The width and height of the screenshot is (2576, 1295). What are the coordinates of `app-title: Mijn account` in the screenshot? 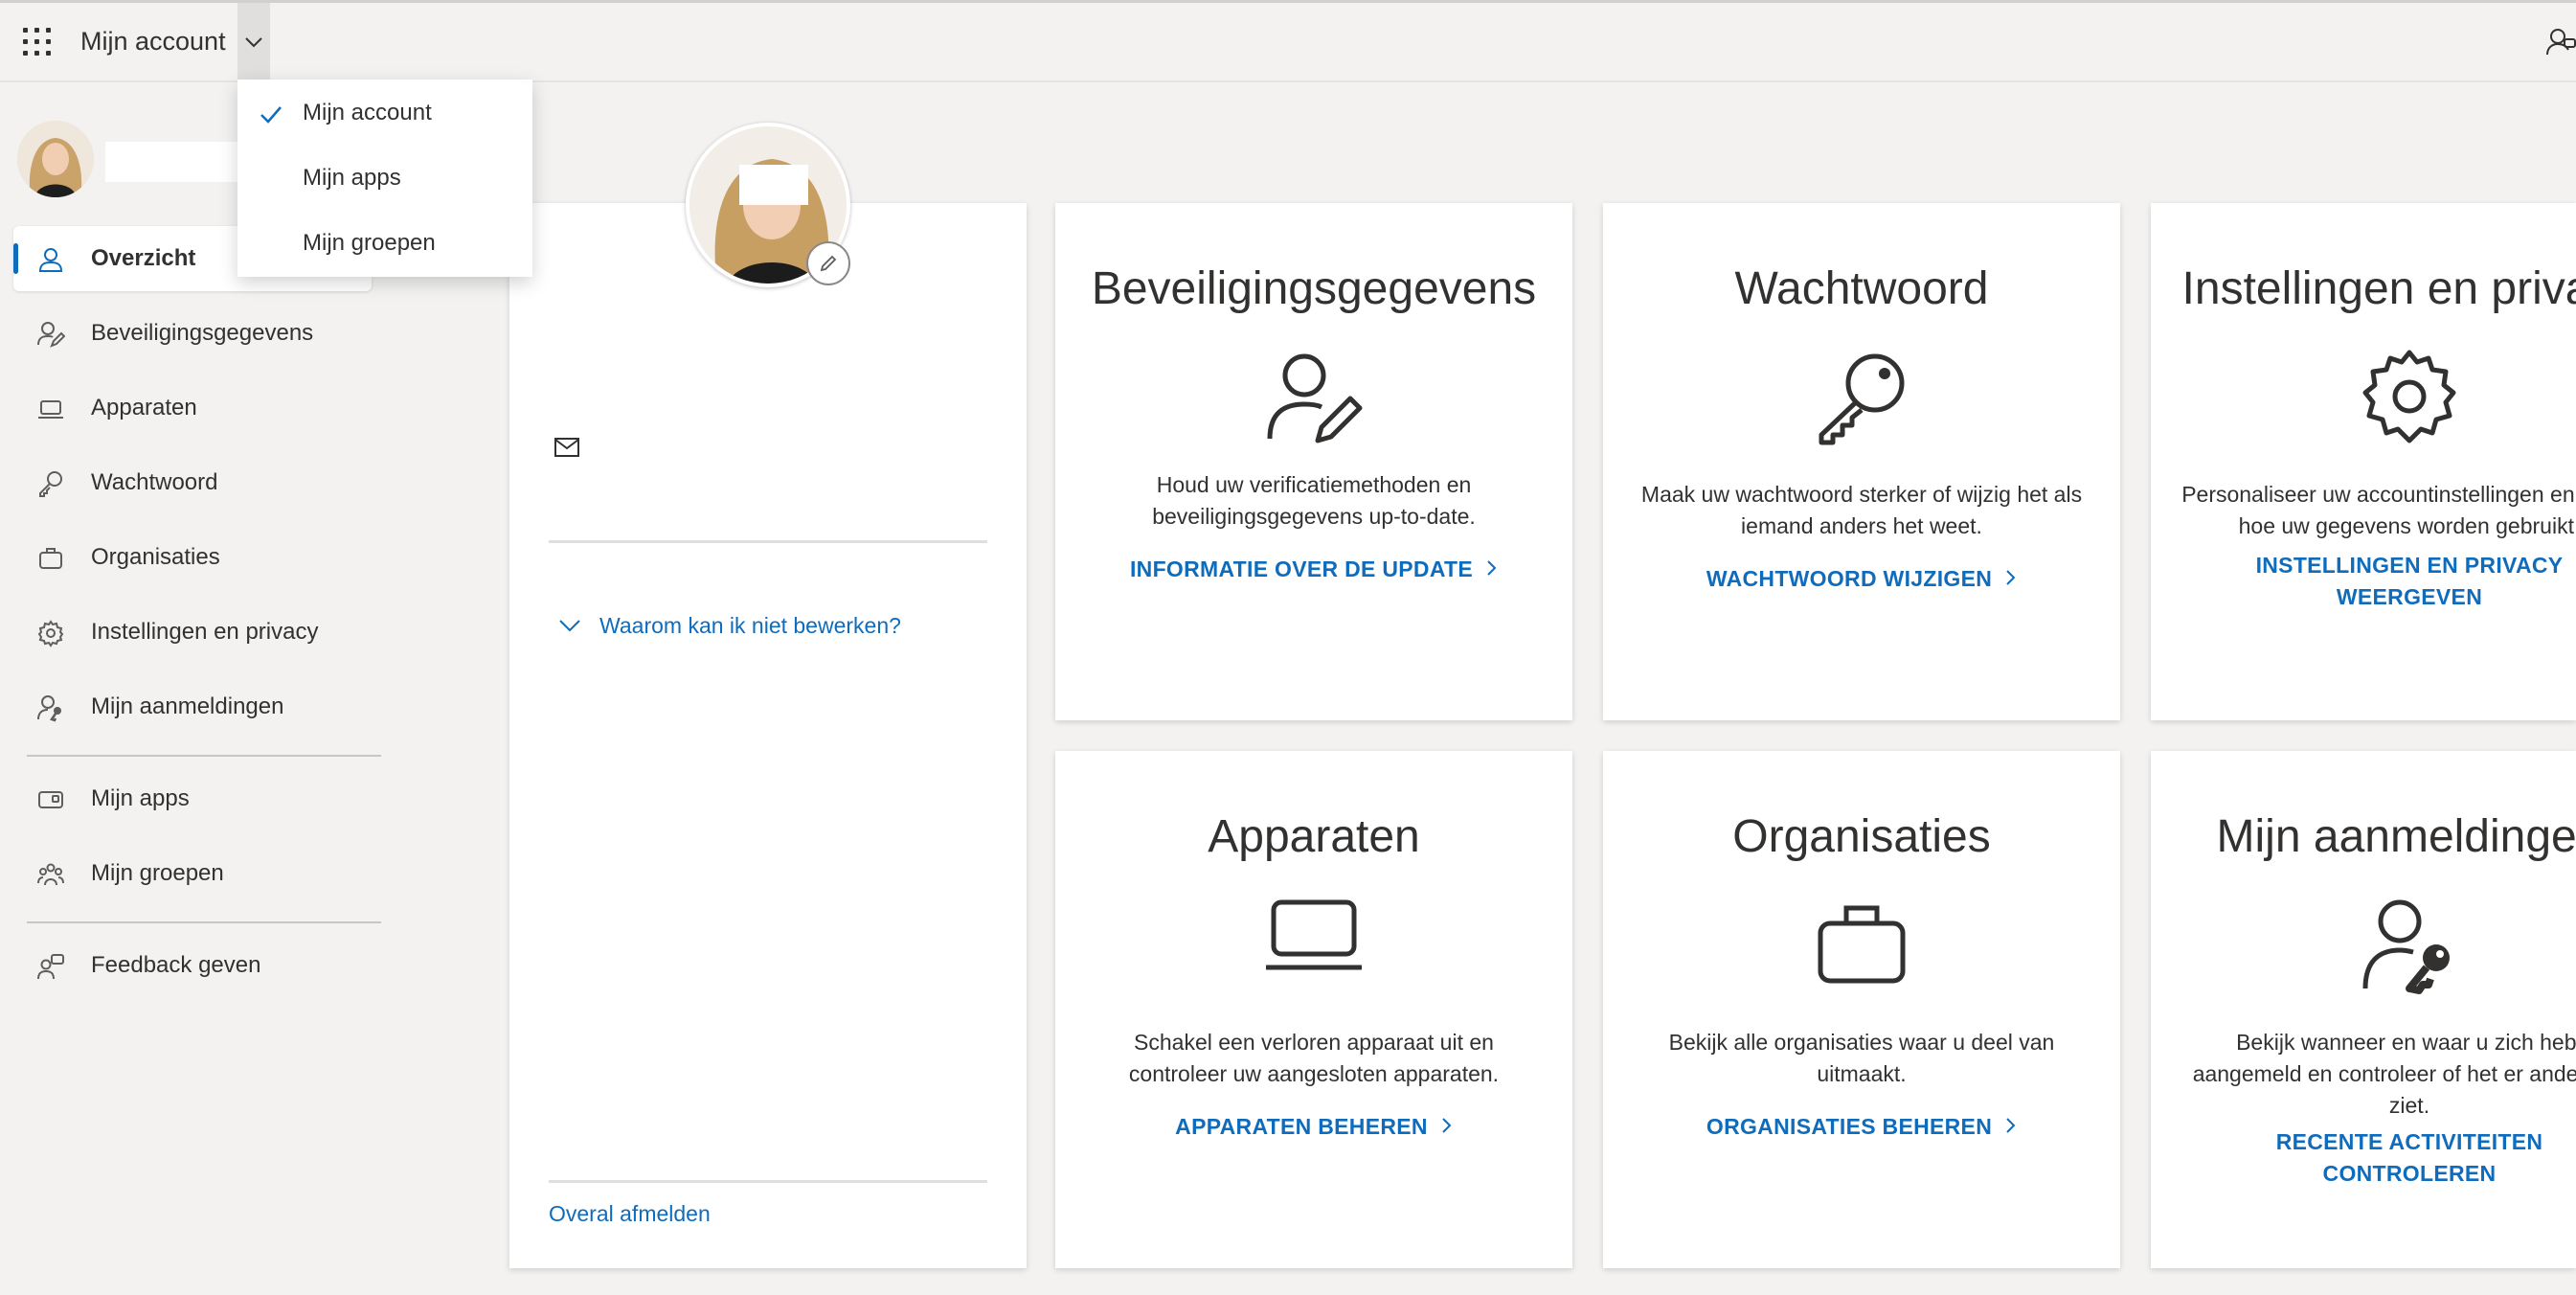 It's located at (153, 42).